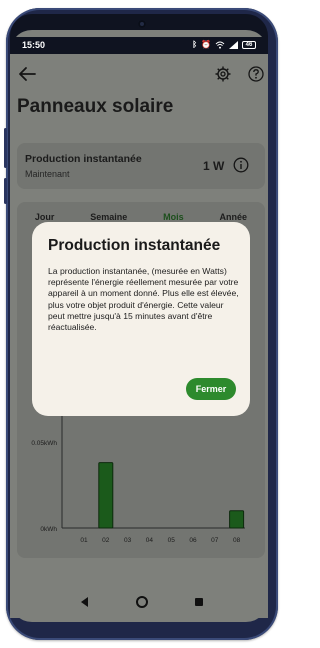  What do you see at coordinates (134, 245) in the screenshot?
I see `dialog-title: Production instantanée` at bounding box center [134, 245].